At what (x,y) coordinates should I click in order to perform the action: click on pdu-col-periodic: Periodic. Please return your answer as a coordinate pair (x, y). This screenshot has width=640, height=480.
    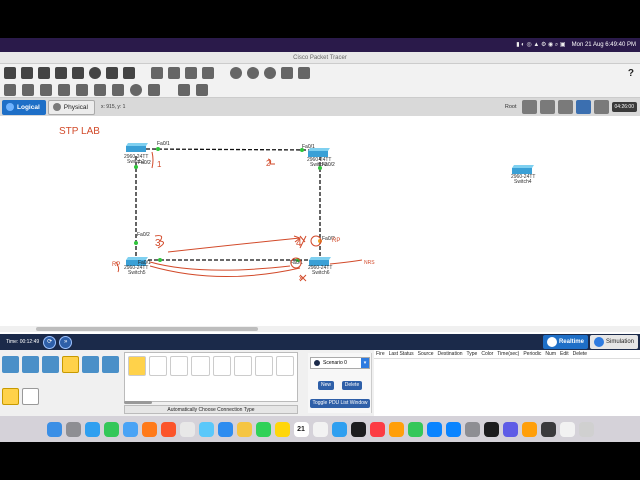
    Looking at the image, I should click on (532, 354).